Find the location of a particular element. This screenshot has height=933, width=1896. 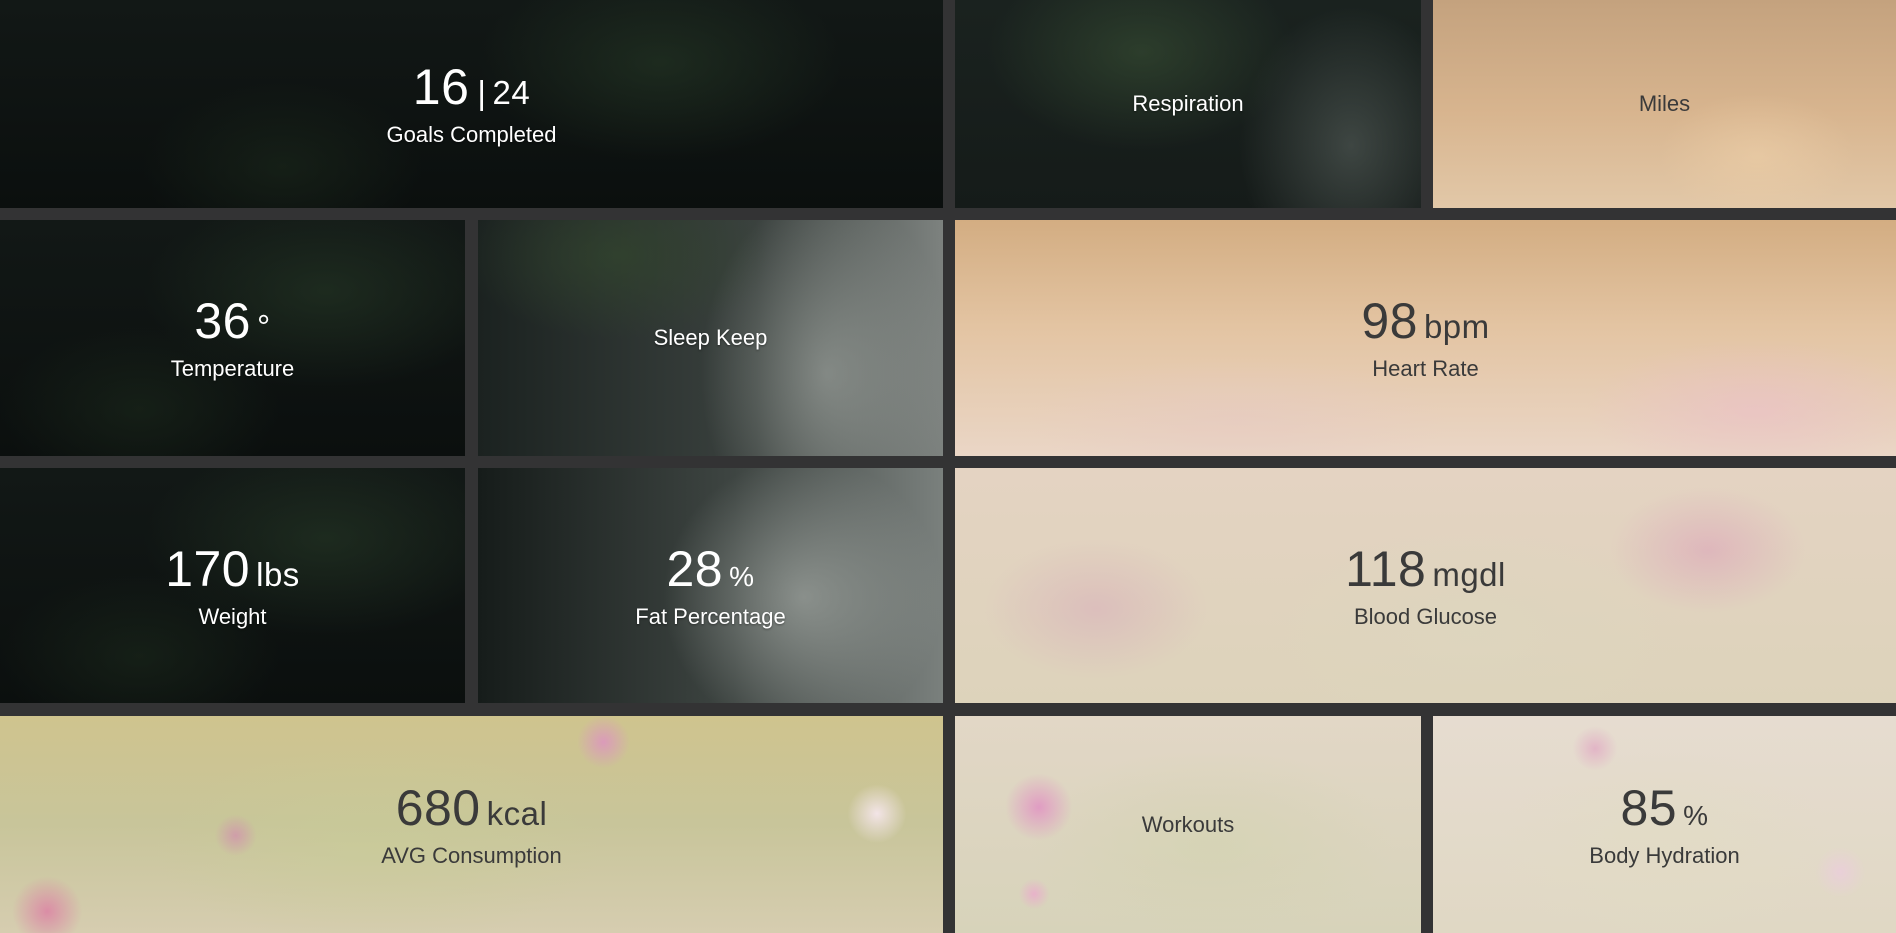

hydration-value-line: 85% is located at coordinates (1664, 808).